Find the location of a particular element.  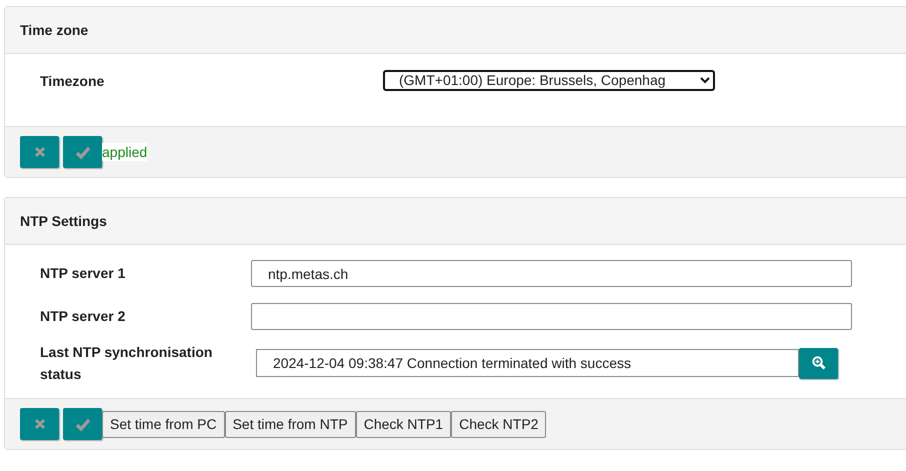

status-field: 2024-12-04 09:38:47 Connection terminated with success is located at coordinates (527, 363).